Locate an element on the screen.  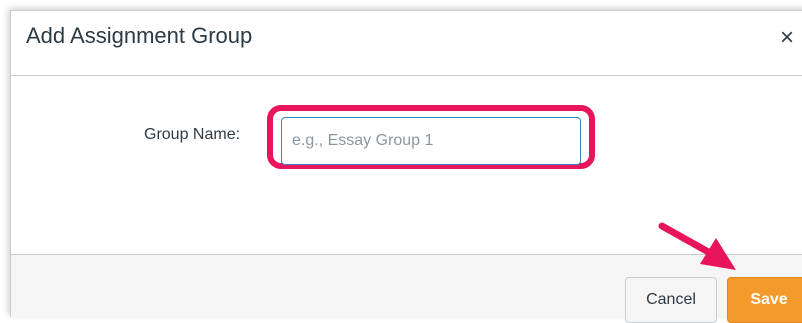
close-icon: × is located at coordinates (787, 38).